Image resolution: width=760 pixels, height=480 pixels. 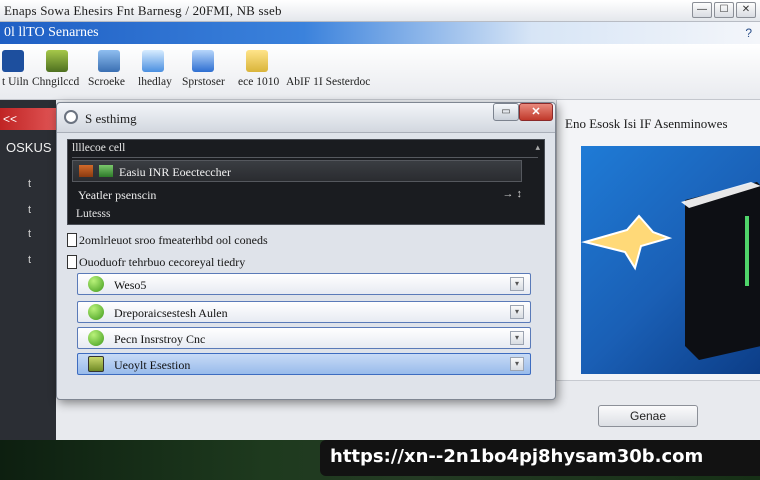 What do you see at coordinates (304, 284) in the screenshot?
I see `option-row: Weso5 ▾` at bounding box center [304, 284].